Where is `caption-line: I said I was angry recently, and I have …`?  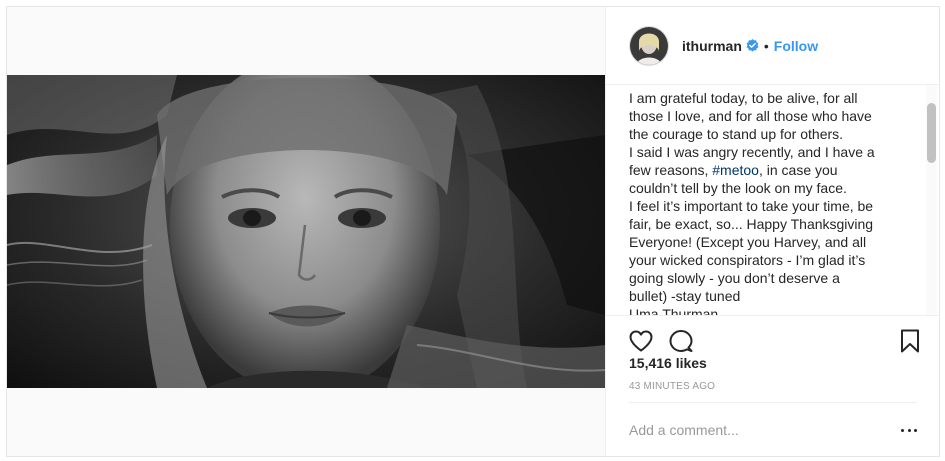
caption-line: I said I was angry recently, and I have … is located at coordinates (752, 152).